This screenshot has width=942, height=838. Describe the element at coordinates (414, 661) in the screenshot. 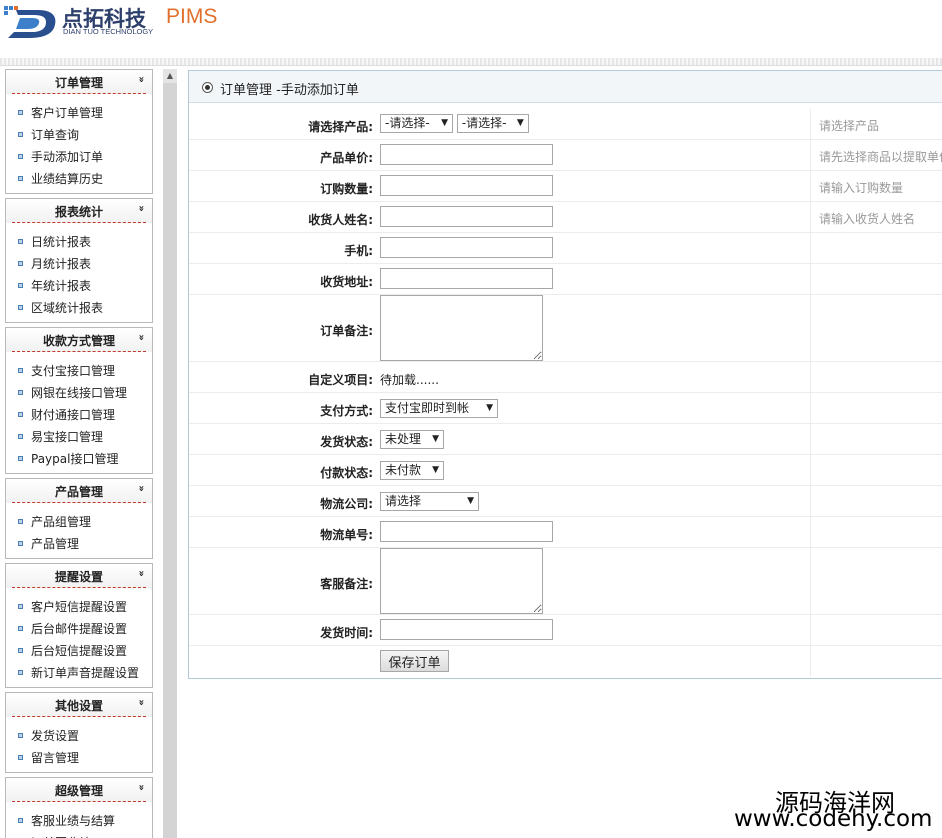

I see `save-order-button: 保存订单` at that location.